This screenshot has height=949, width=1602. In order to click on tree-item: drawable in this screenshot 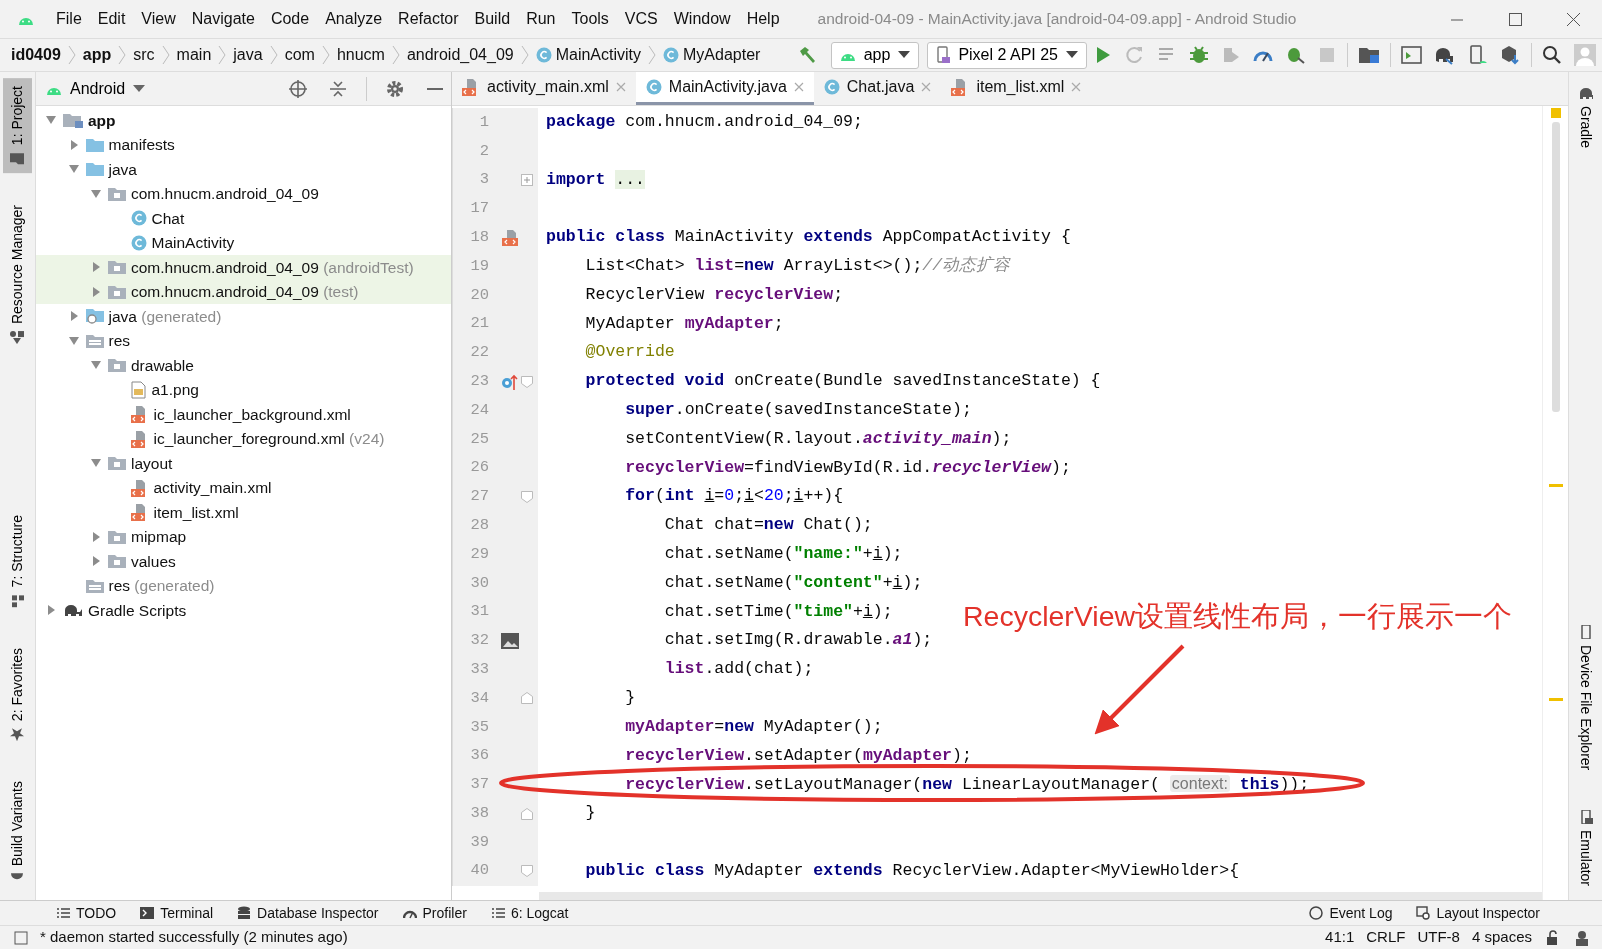, I will do `click(243, 365)`.